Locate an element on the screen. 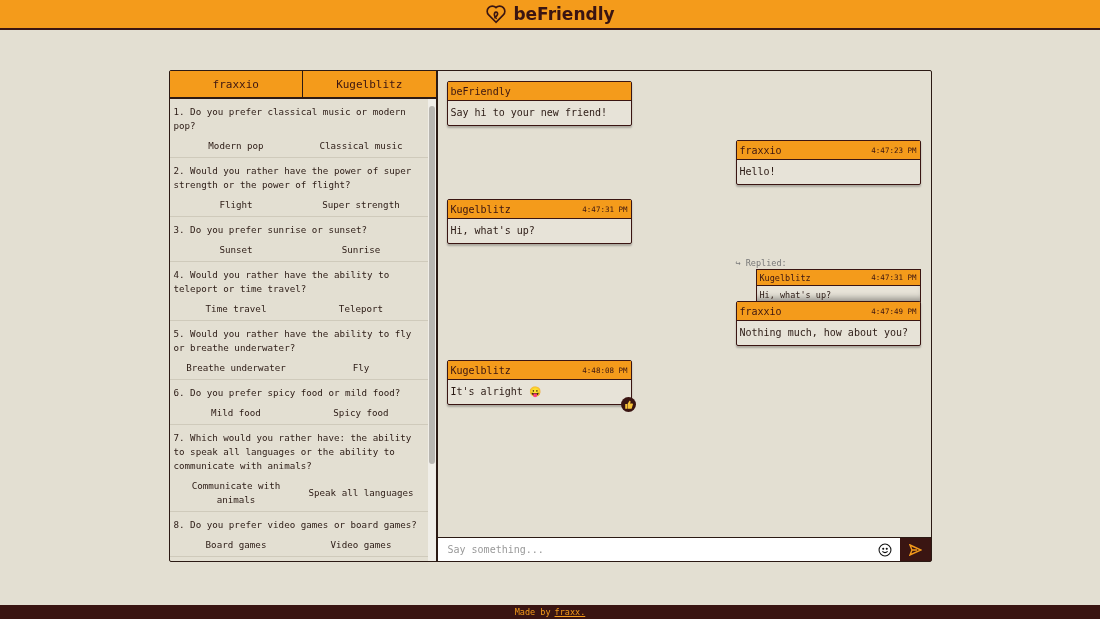  question-text: 5. Would you rather have the ability to fly or breathe underwater? is located at coordinates (293, 341).